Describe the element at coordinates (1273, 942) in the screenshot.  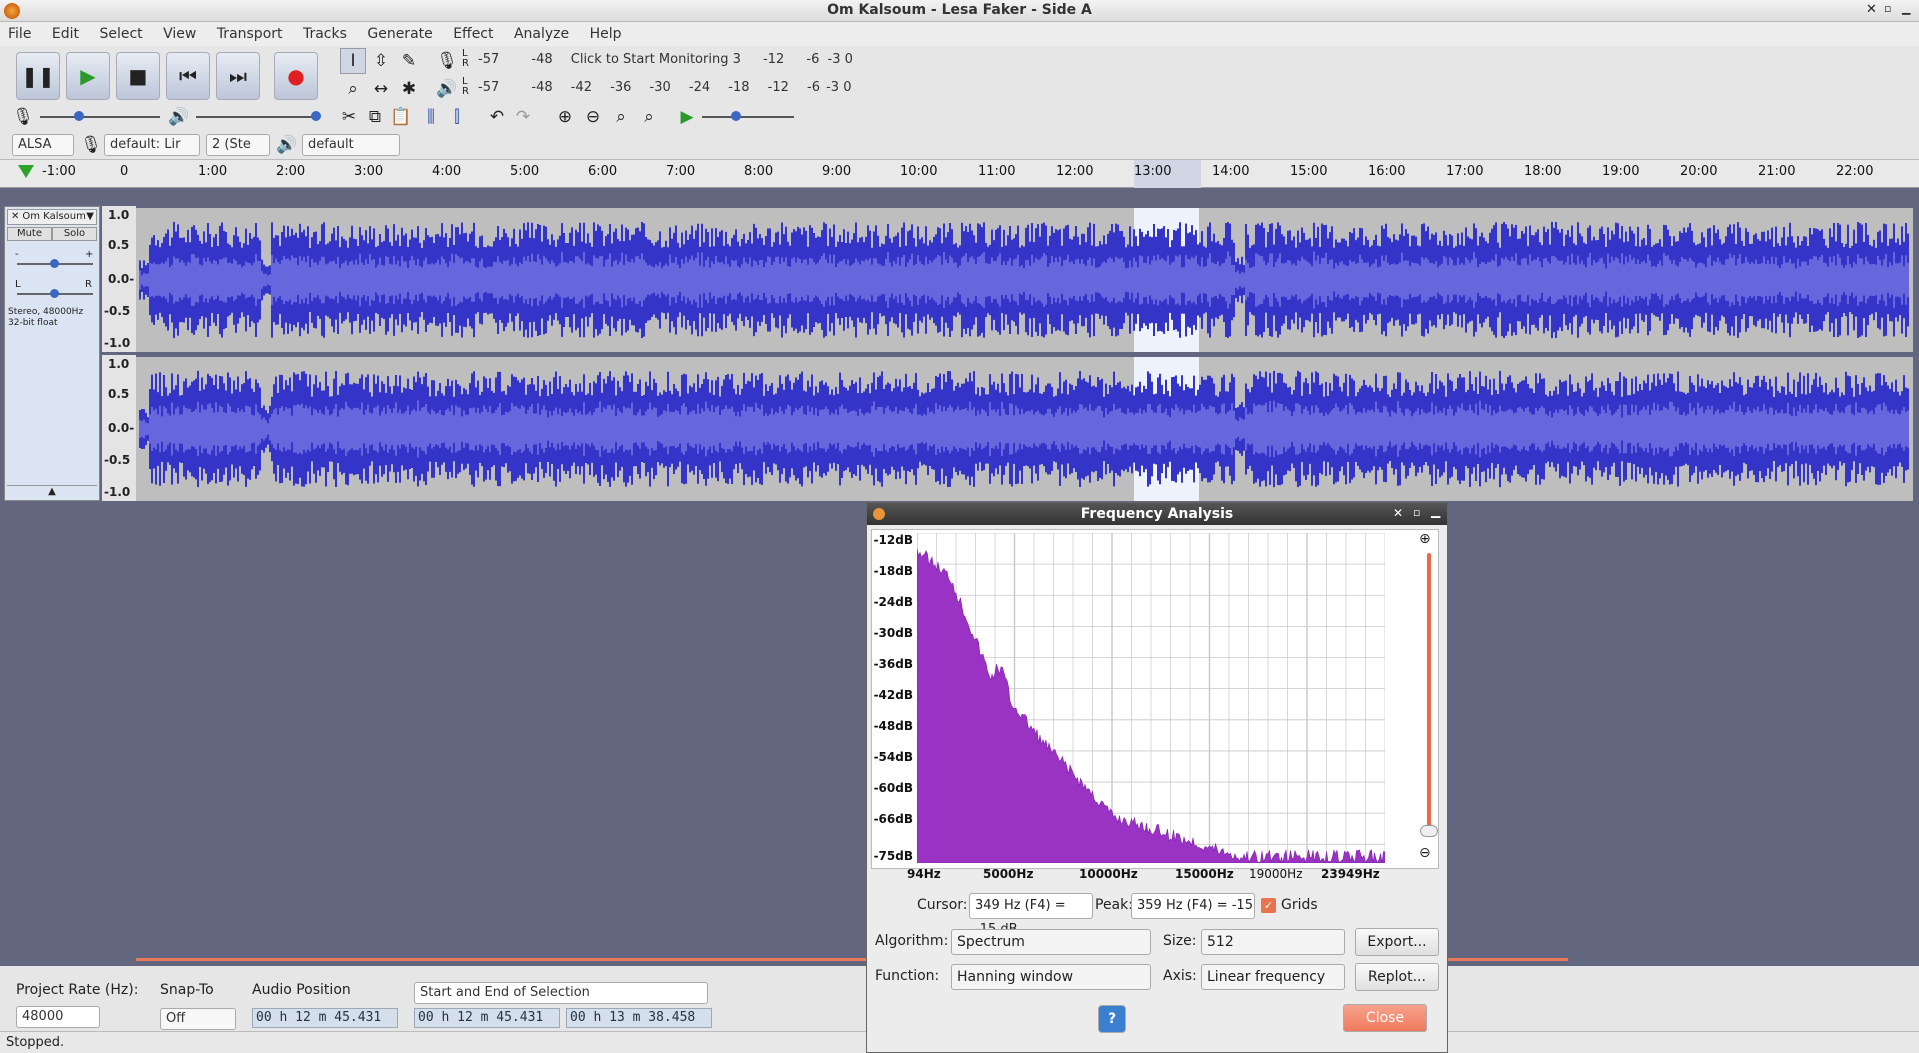
I see `size-select: 512` at that location.